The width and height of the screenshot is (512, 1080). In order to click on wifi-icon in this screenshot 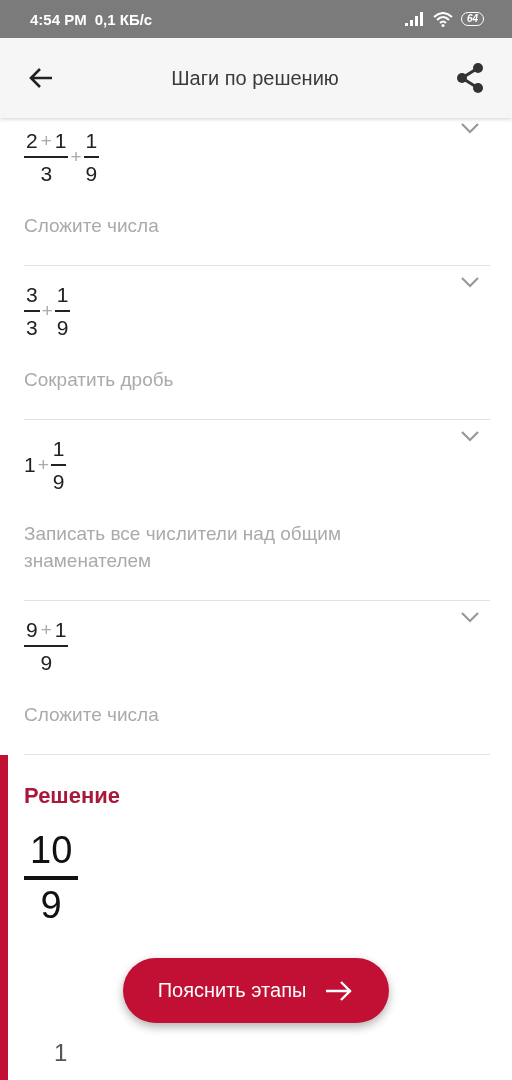, I will do `click(442, 19)`.